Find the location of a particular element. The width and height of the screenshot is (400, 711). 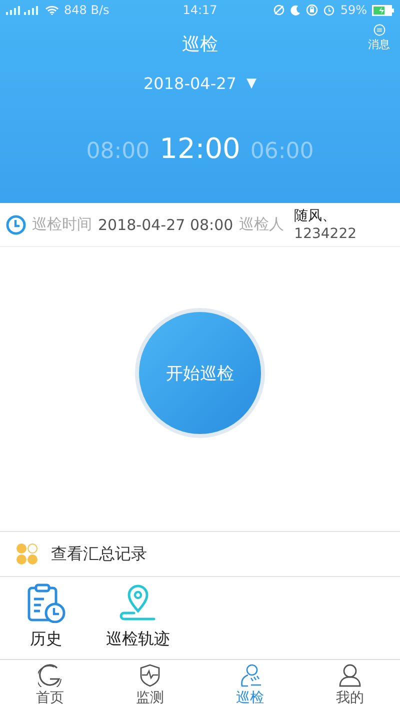

battery-icon is located at coordinates (383, 10).